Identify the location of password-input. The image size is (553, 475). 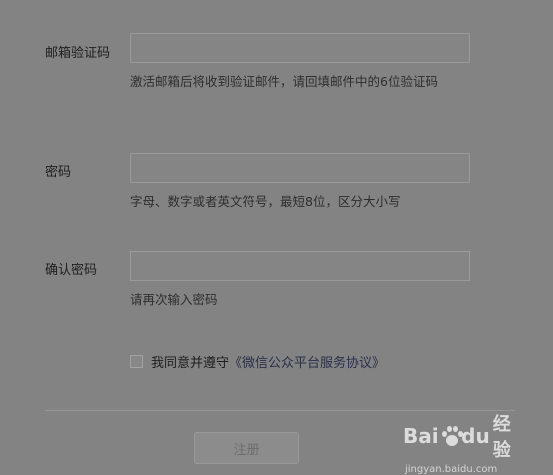
(300, 168).